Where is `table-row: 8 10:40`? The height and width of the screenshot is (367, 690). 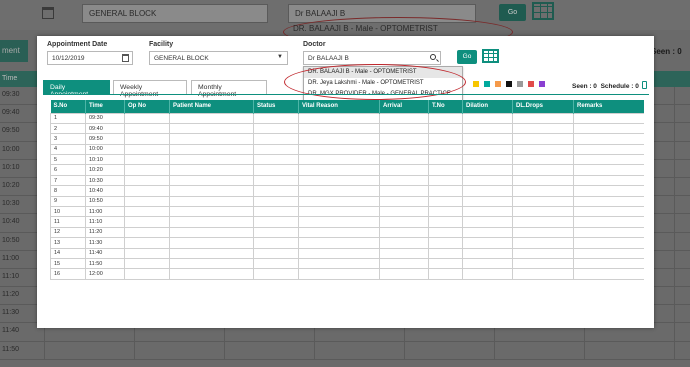
table-row: 8 10:40 is located at coordinates (347, 191).